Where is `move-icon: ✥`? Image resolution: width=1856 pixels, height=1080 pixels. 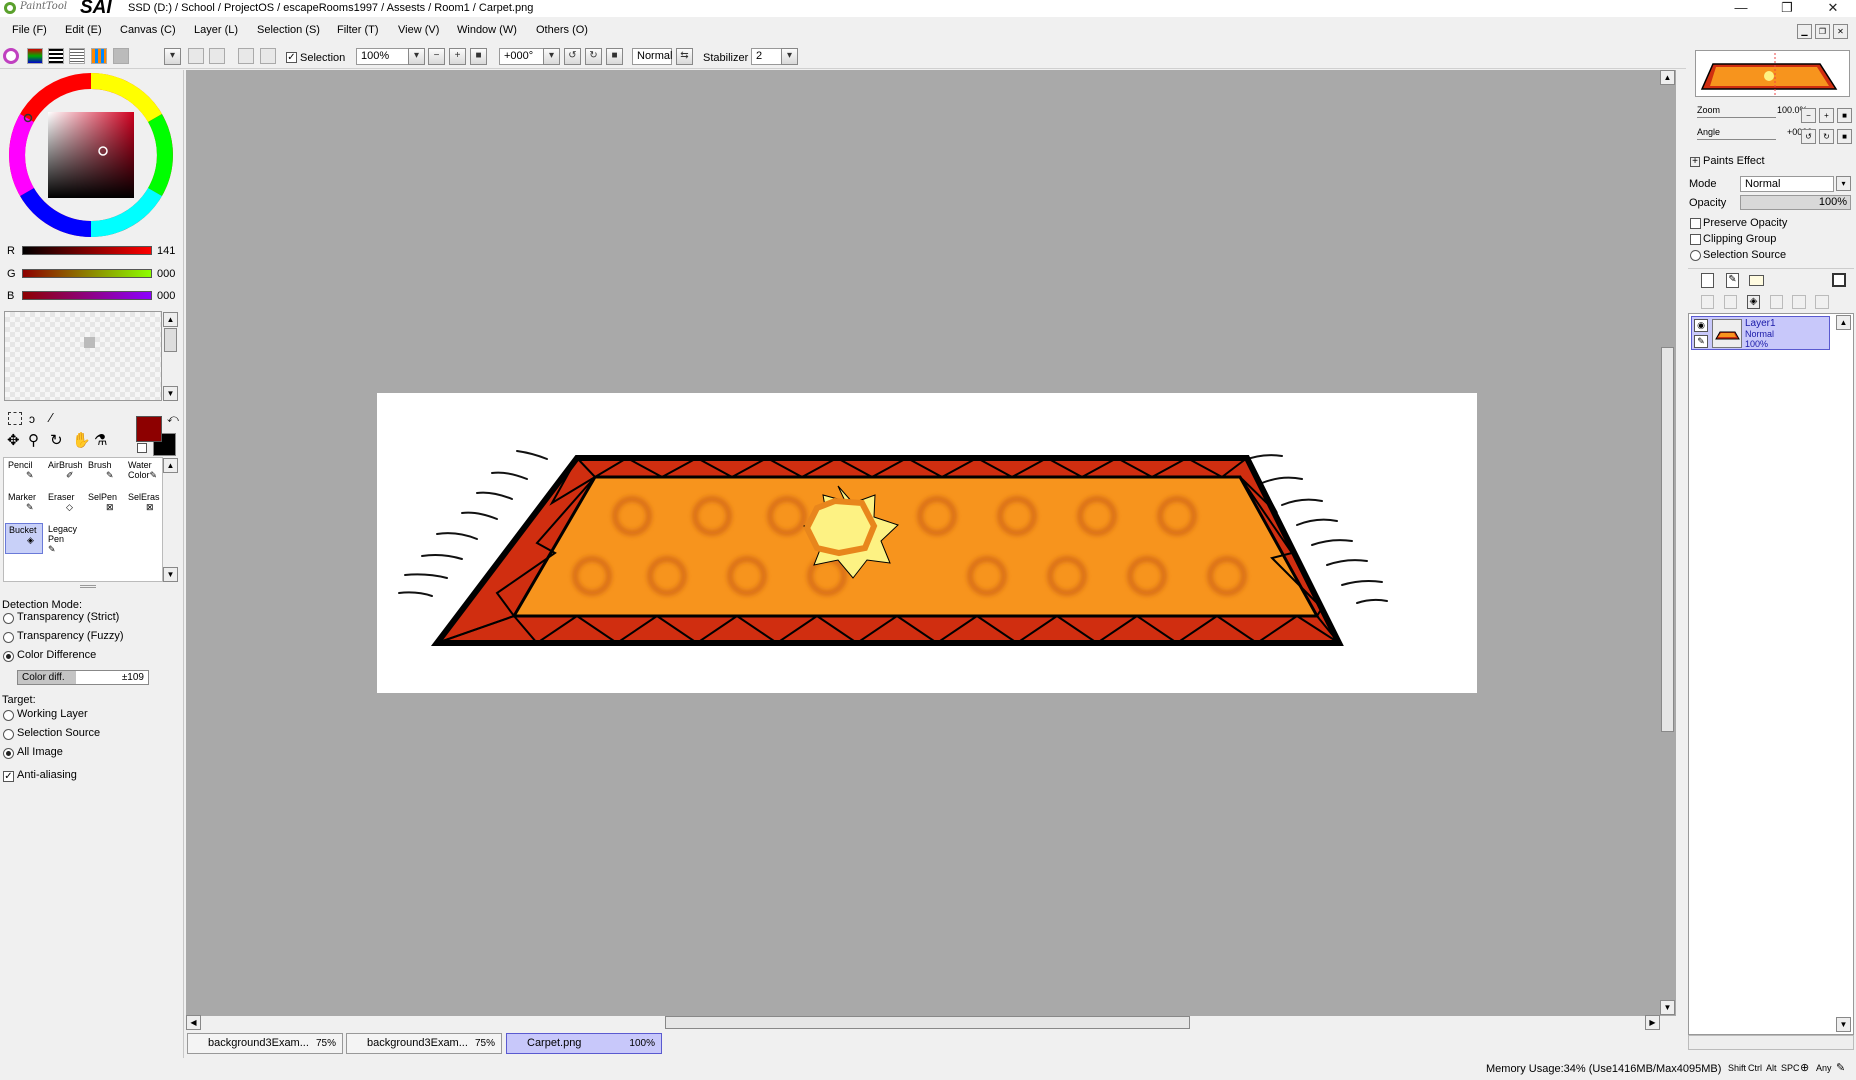
move-icon: ✥ is located at coordinates (13, 440).